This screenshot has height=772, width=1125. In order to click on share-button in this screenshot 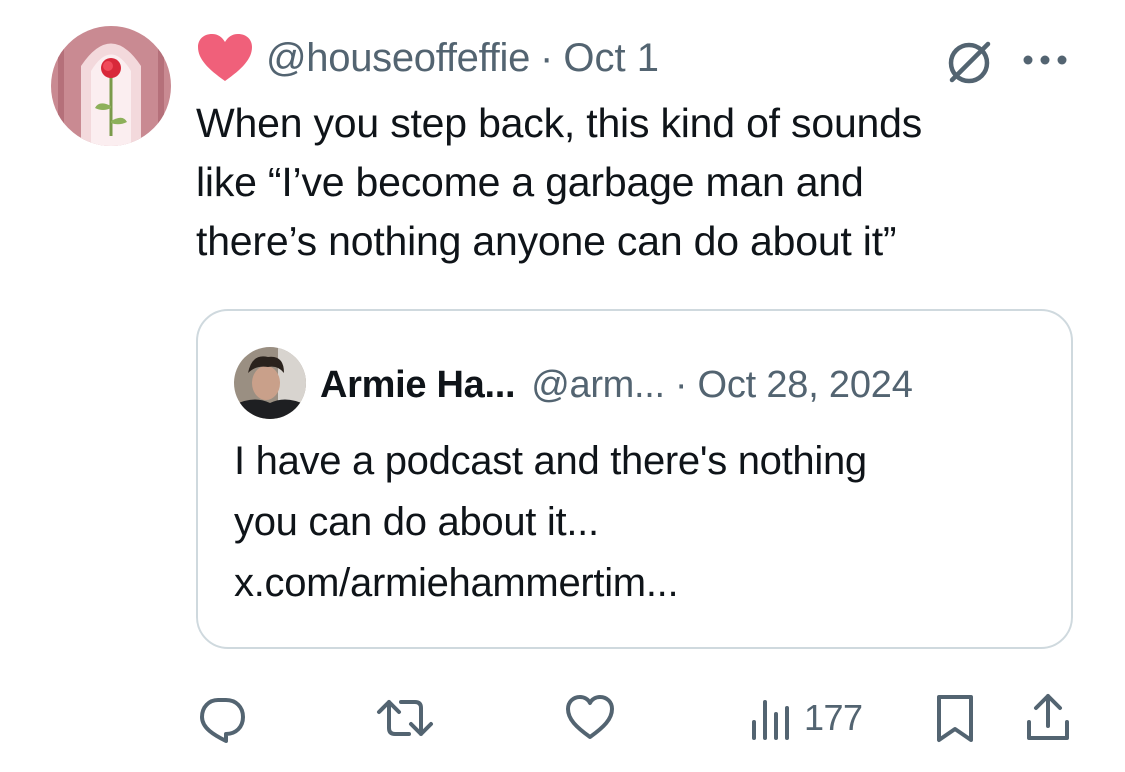, I will do `click(1048, 718)`.